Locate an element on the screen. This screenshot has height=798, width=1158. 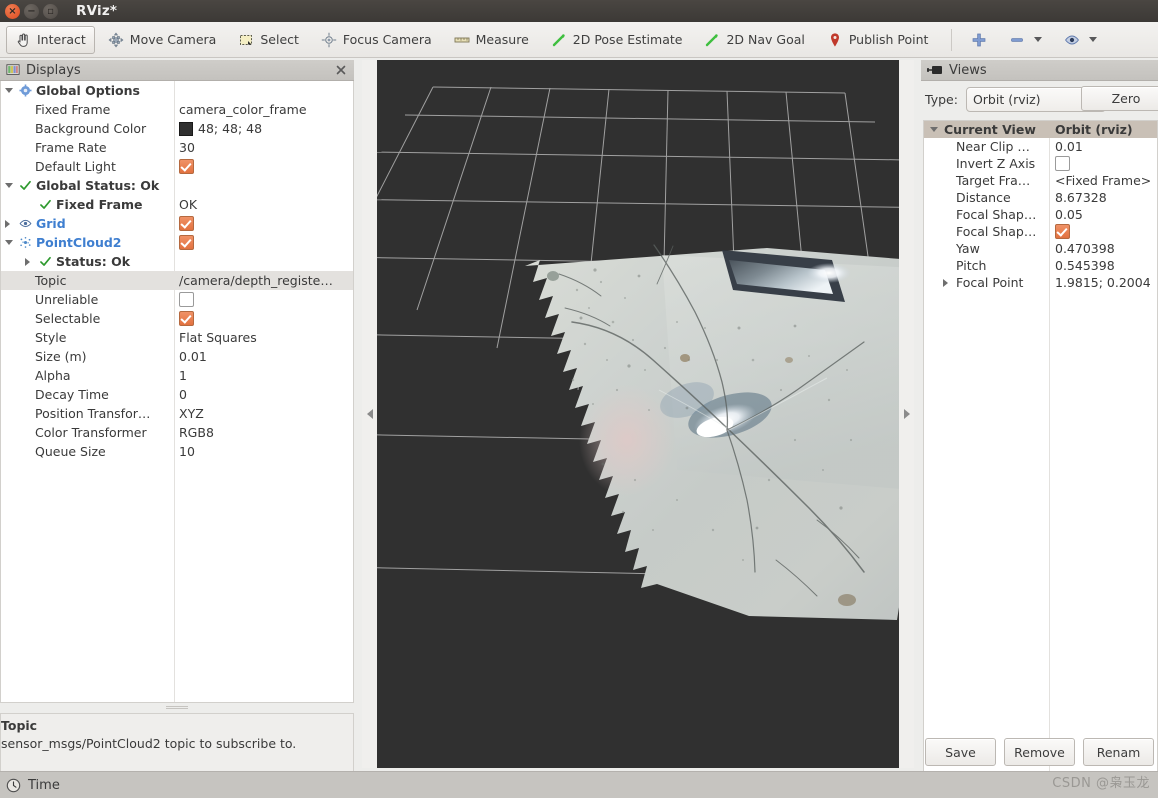
tool-move-camera: Move Camera is located at coordinates (162, 40).